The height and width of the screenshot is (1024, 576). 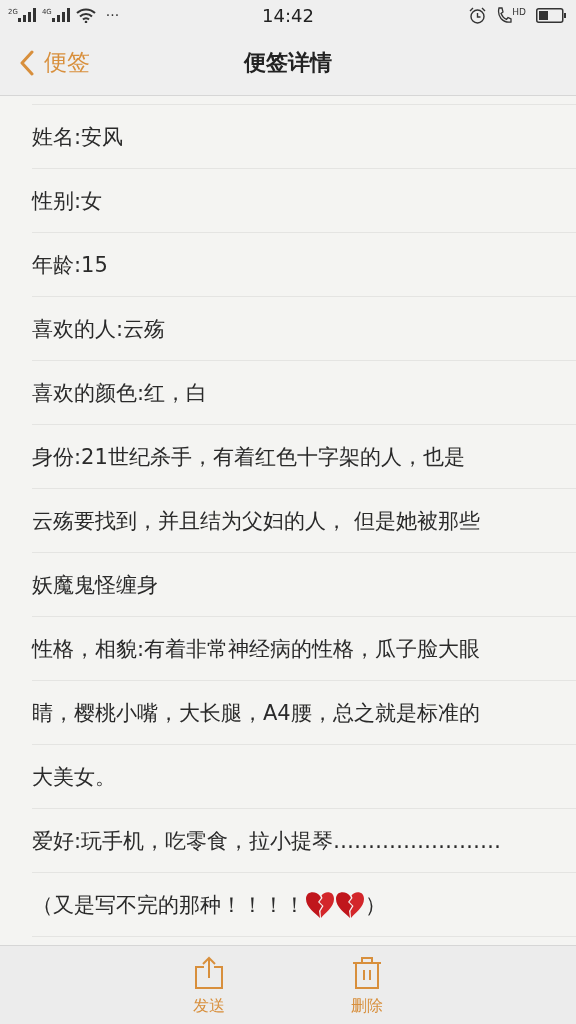 I want to click on wifi-icon, so click(x=85, y=15).